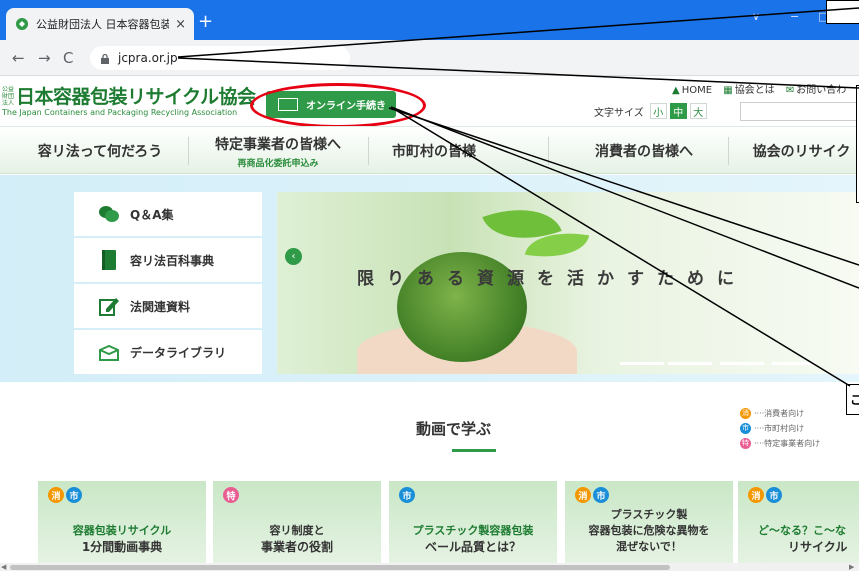 The height and width of the screenshot is (571, 859). I want to click on side-menu: Q＆A集 容リ法百科事典 法関連資料 データライブラリ, so click(168, 284).